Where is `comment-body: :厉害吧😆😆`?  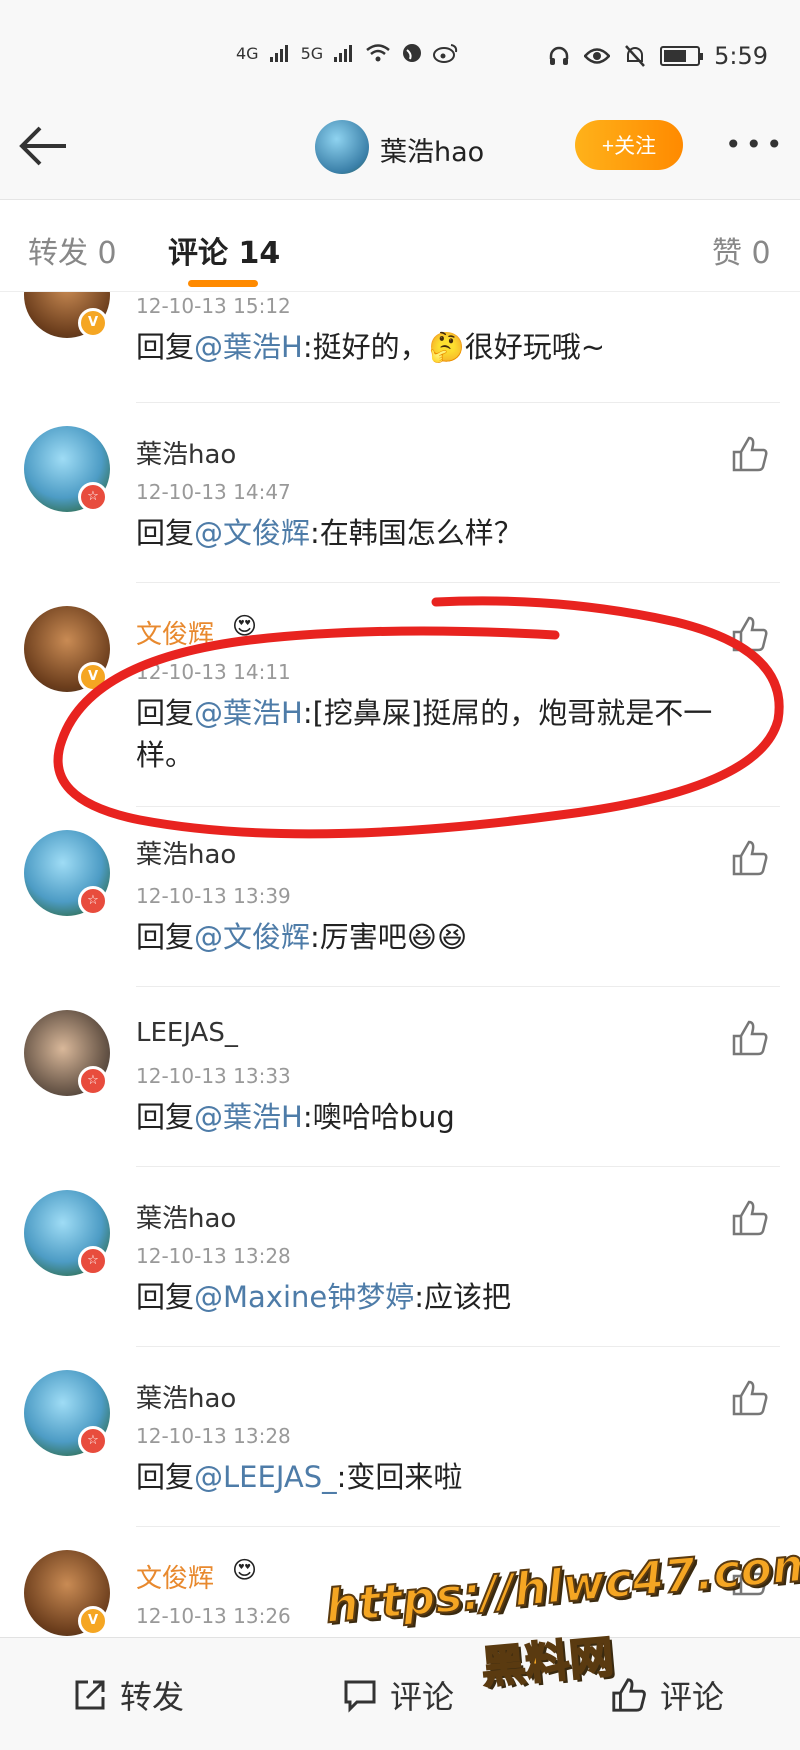 comment-body: :厉害吧😆😆 is located at coordinates (389, 937).